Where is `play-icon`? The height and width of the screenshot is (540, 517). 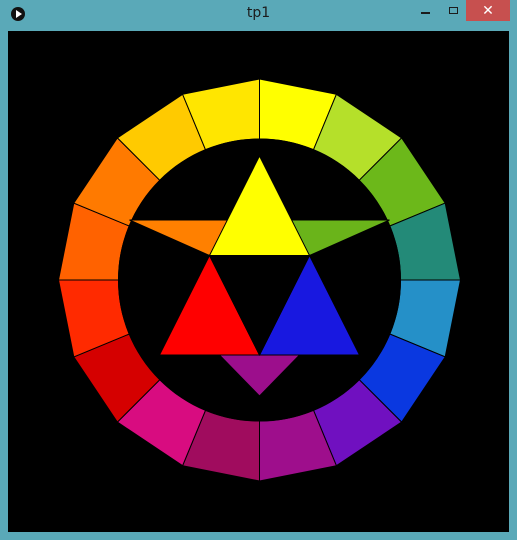
play-icon is located at coordinates (18, 14).